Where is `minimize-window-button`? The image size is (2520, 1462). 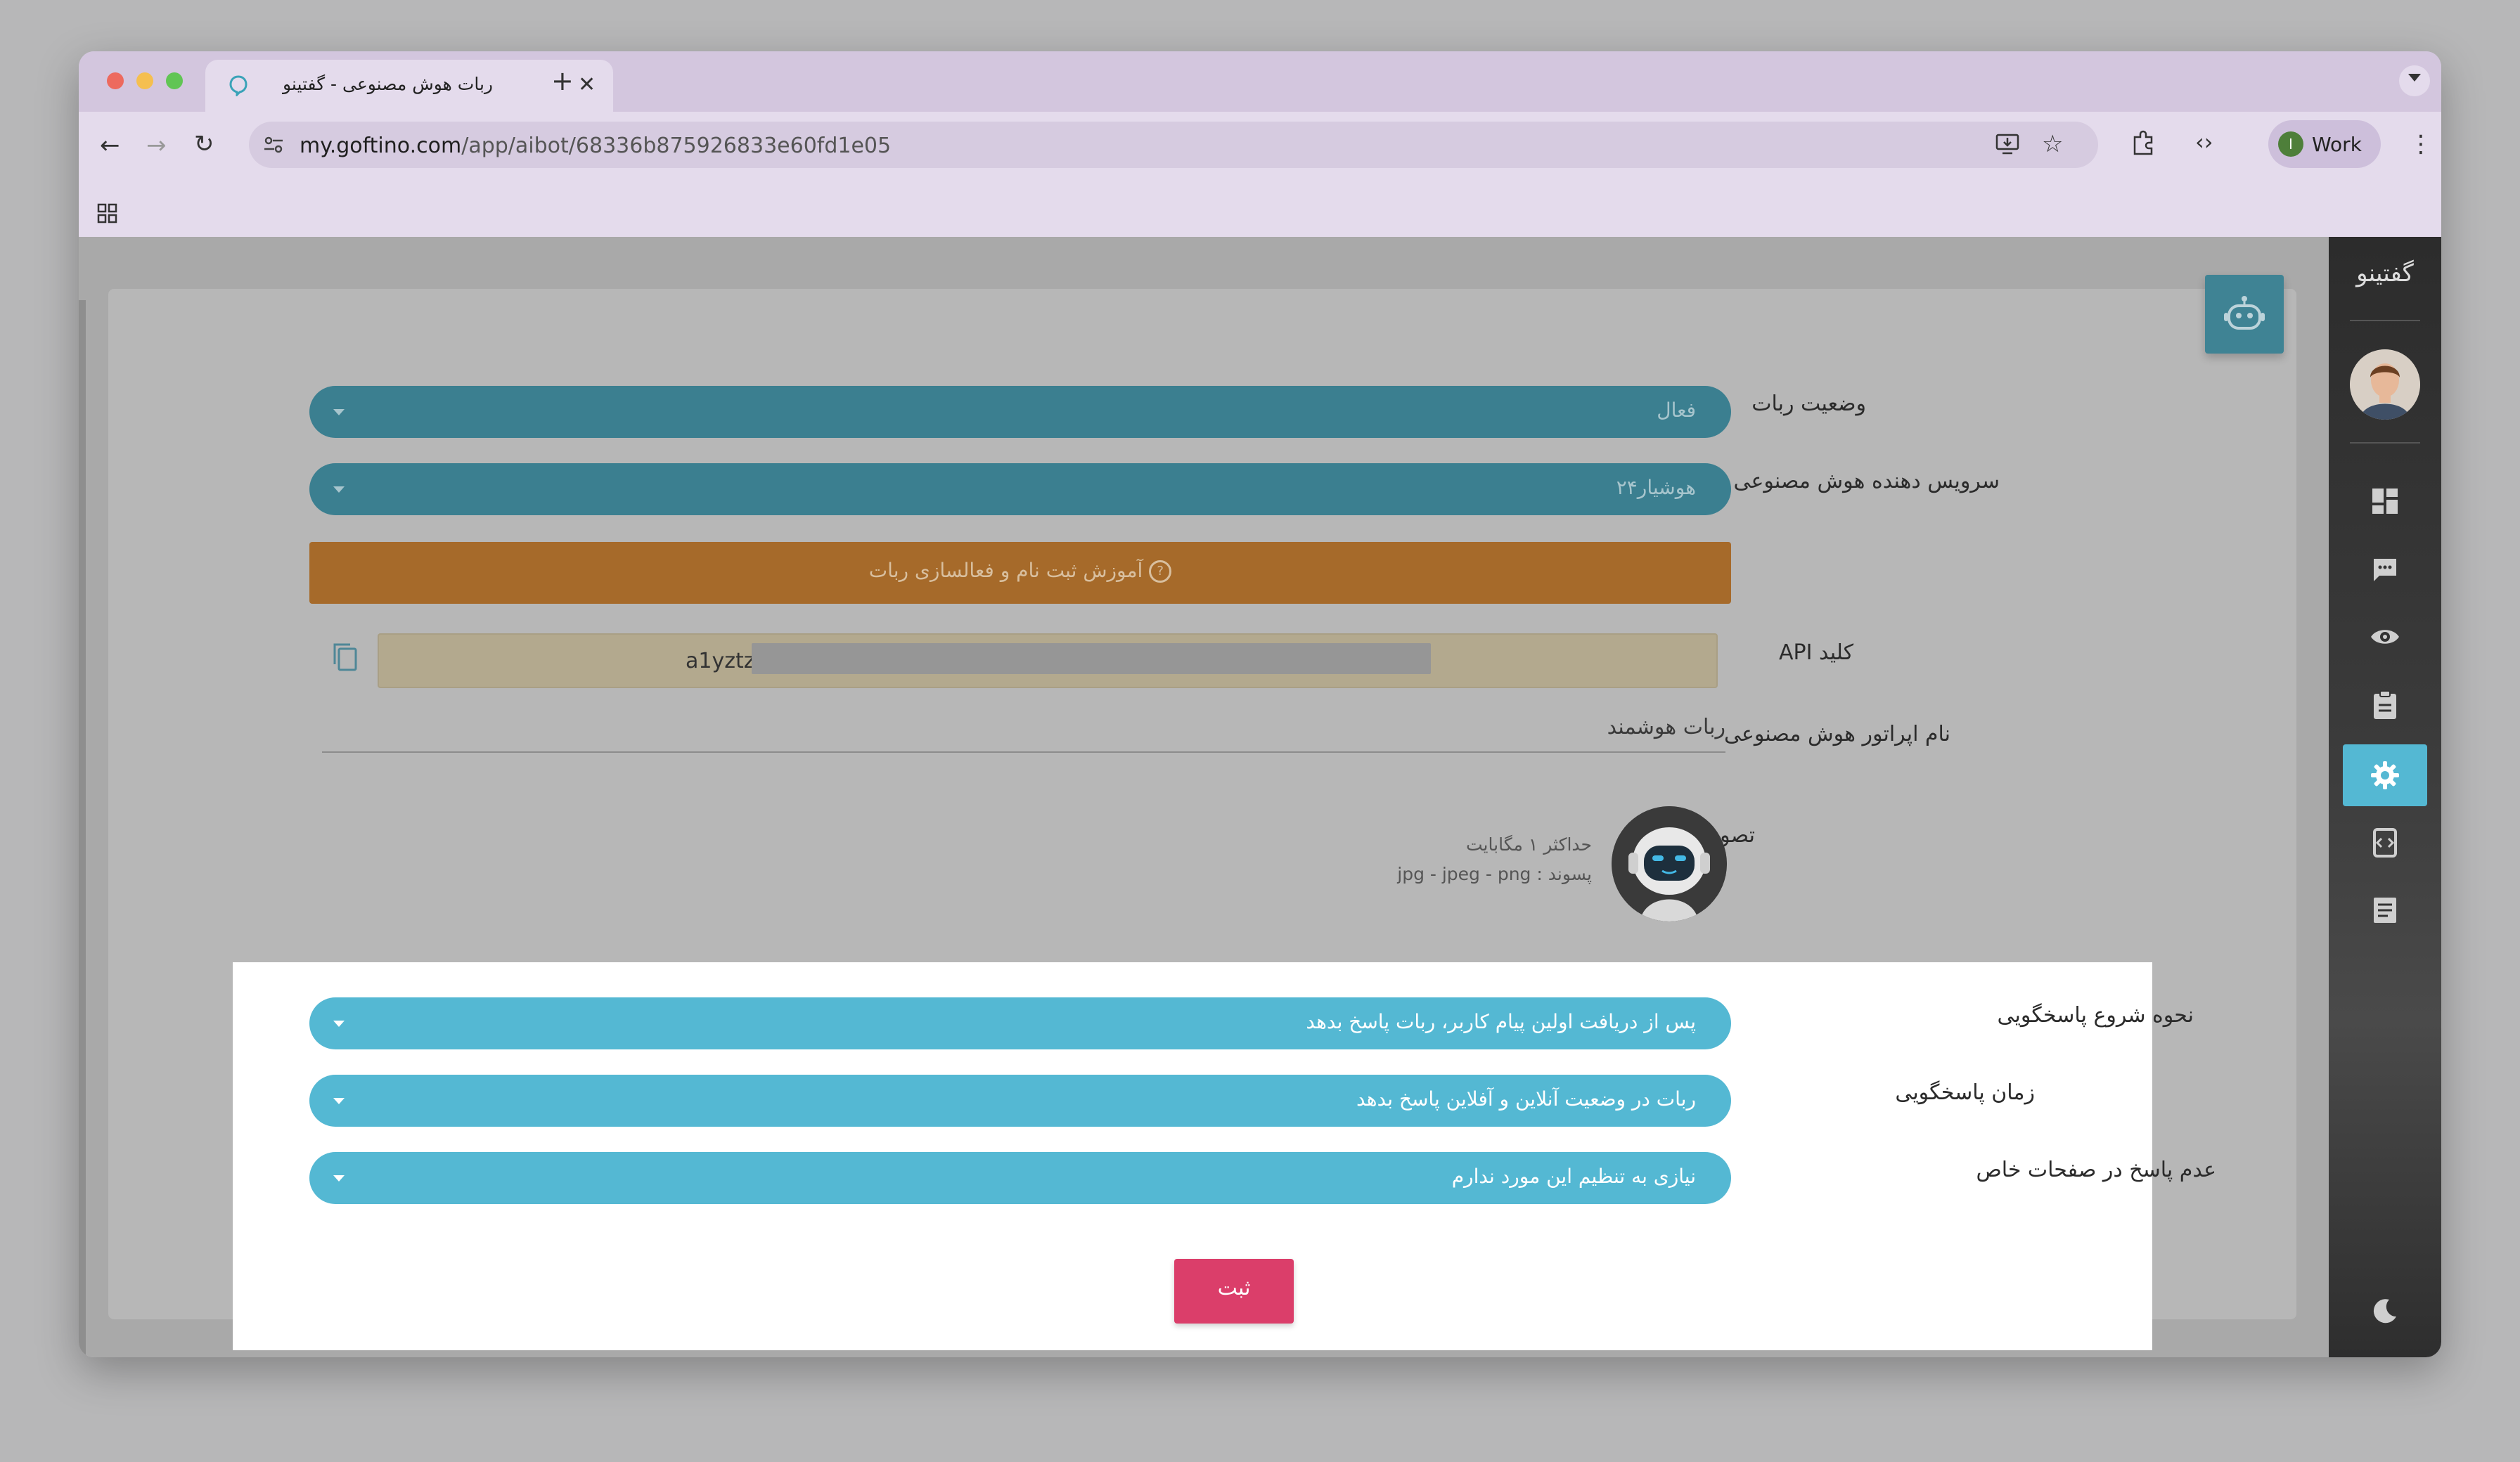 minimize-window-button is located at coordinates (144, 80).